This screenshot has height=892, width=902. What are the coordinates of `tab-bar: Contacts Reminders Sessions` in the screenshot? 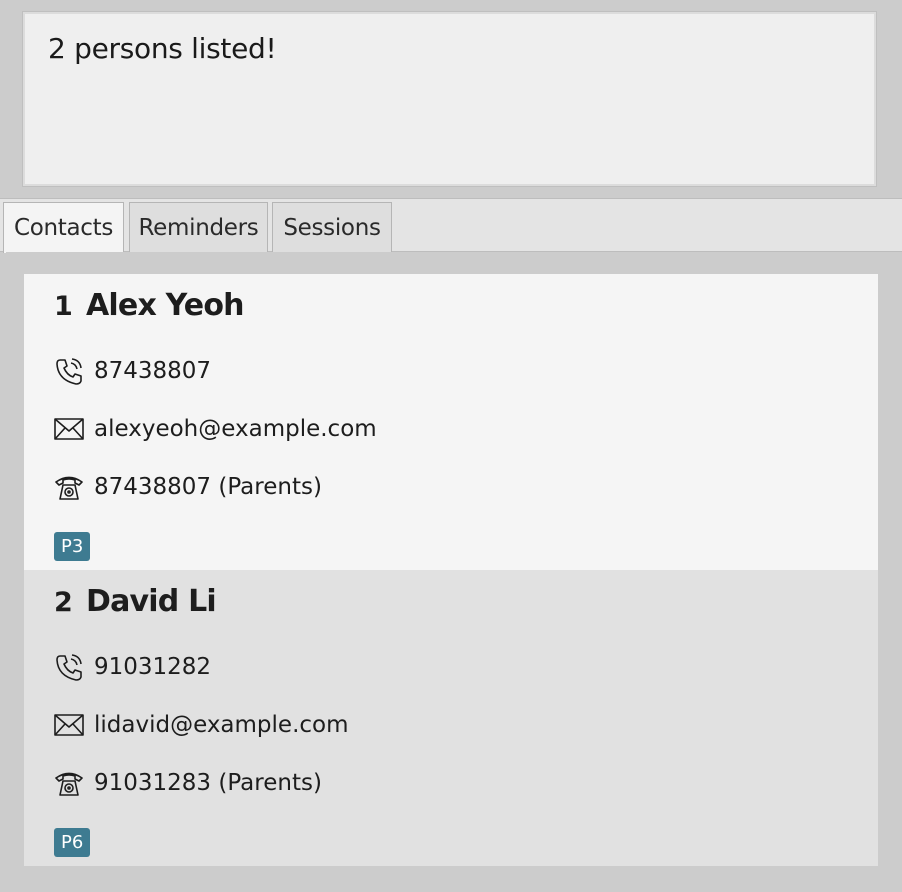 It's located at (451, 225).